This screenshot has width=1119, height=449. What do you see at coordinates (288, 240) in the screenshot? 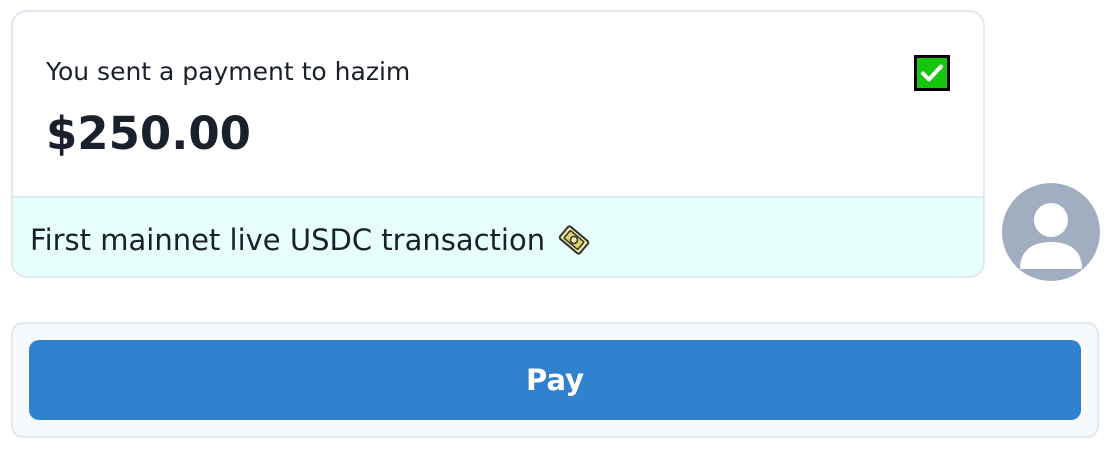
I see `memo-text: First mainnet live USDC transaction` at bounding box center [288, 240].